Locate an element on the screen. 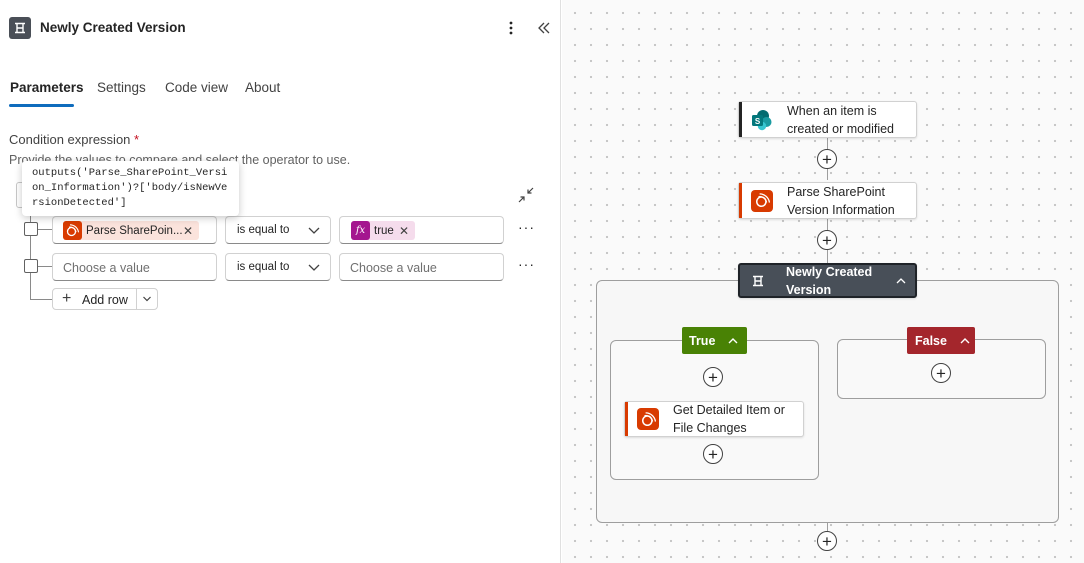 The width and height of the screenshot is (1084, 563). parse-node: Parse SharePoint Version Information is located at coordinates (827, 200).